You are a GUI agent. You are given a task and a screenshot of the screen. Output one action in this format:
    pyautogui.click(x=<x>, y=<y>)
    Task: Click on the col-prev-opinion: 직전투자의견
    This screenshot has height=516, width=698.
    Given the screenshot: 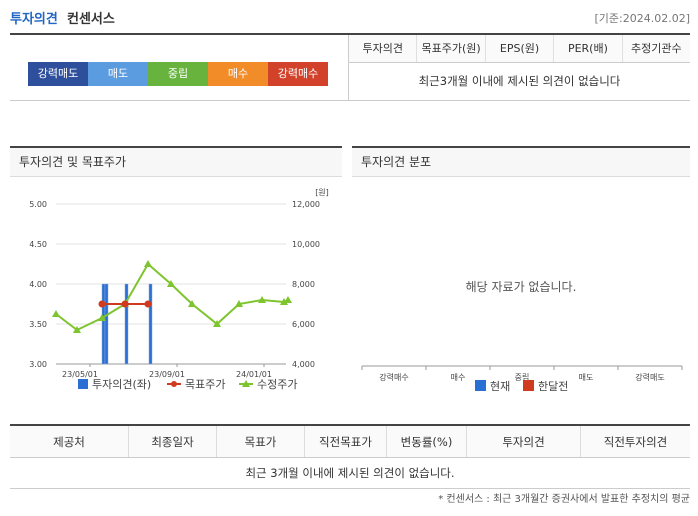 What is the action you would take?
    pyautogui.click(x=635, y=441)
    